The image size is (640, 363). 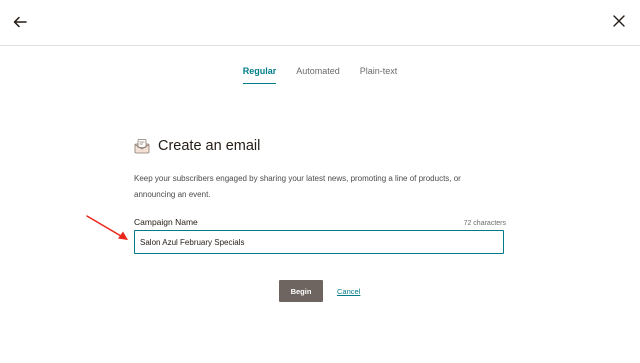 What do you see at coordinates (166, 222) in the screenshot?
I see `campaign-name-label: Campaign Name` at bounding box center [166, 222].